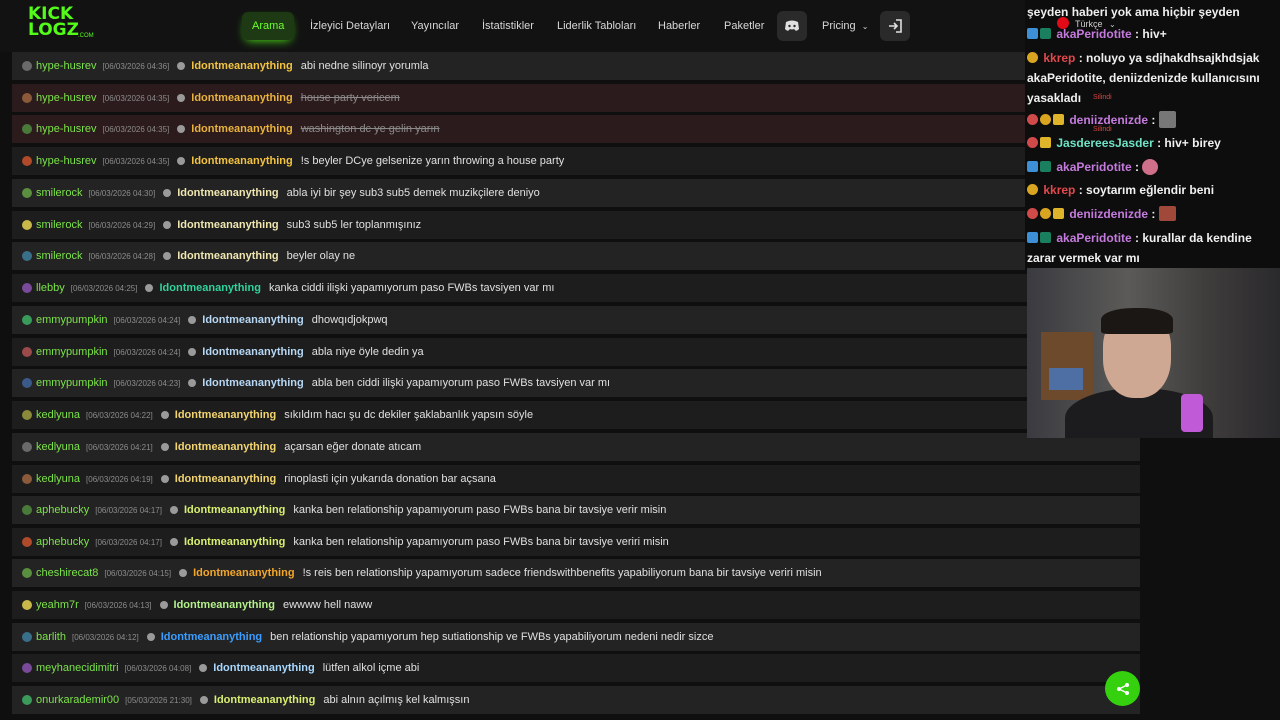  I want to click on timestamp: [06/03/2026 04:13], so click(118, 605).